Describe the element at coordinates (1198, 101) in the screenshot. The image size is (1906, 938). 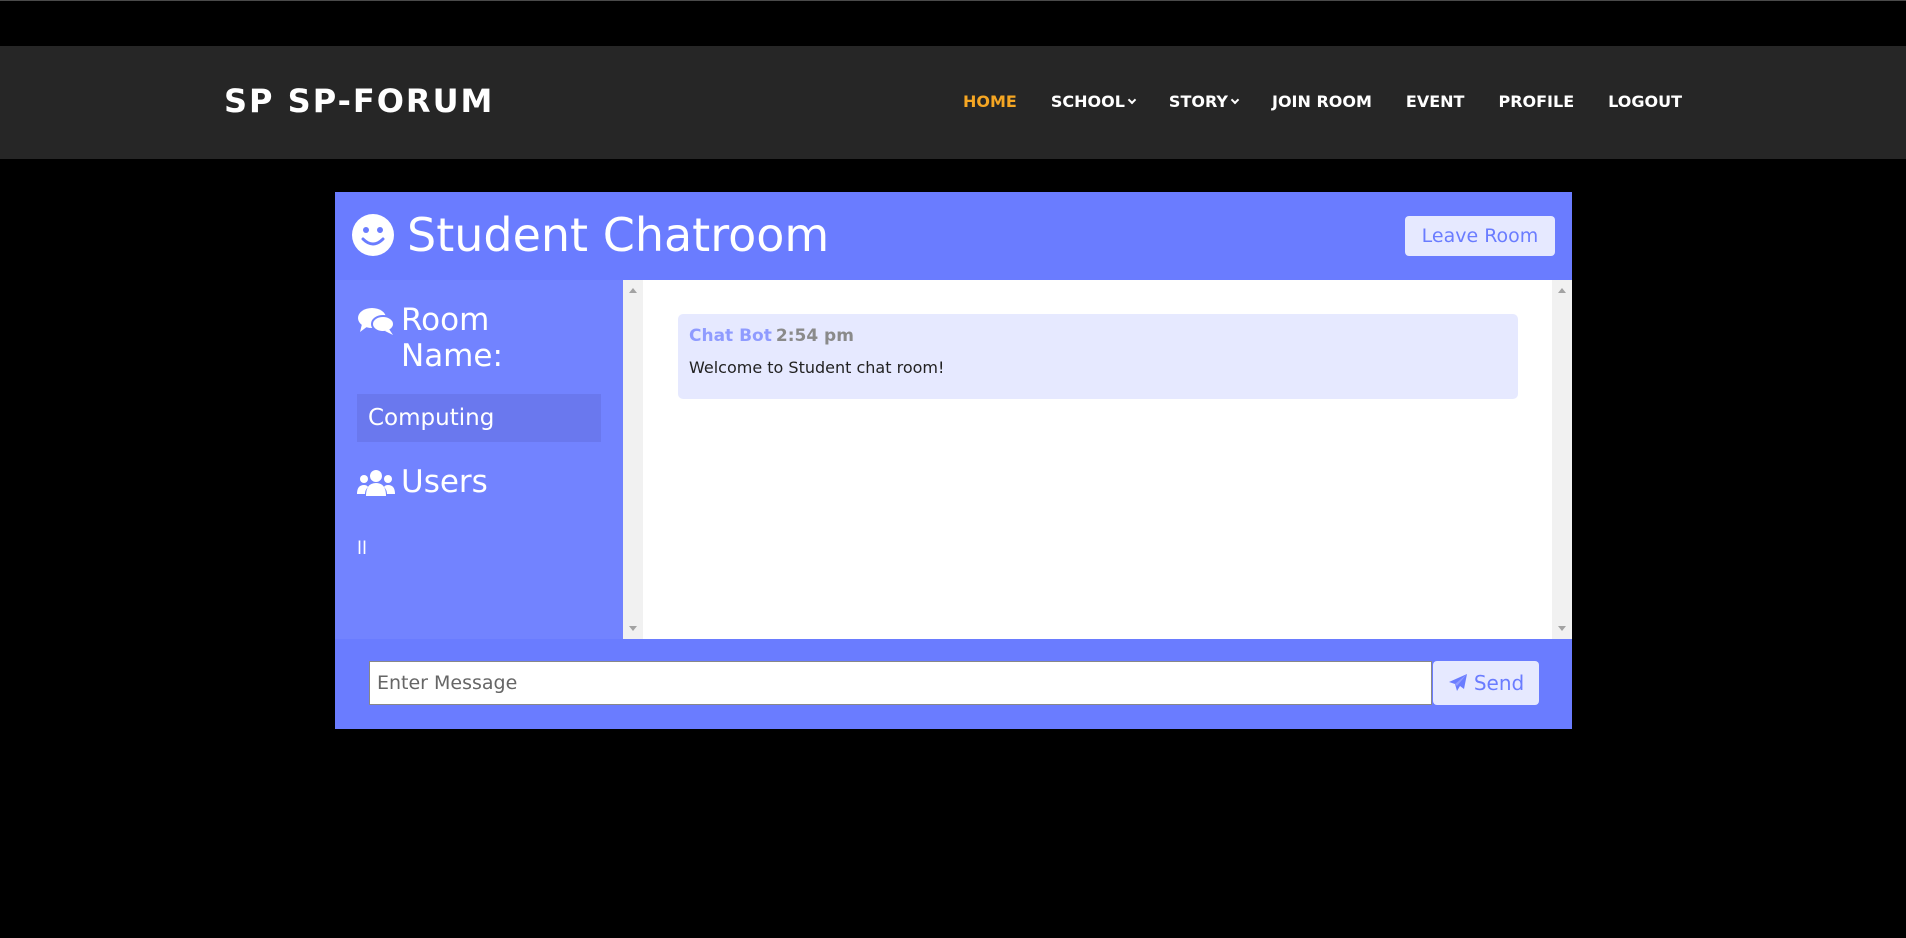
I see `nav-story-label: STORY` at that location.